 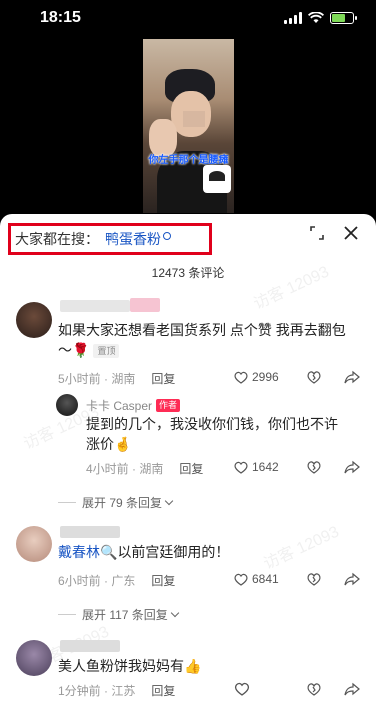 What do you see at coordinates (256, 579) in the screenshot?
I see `like-button: 6841` at bounding box center [256, 579].